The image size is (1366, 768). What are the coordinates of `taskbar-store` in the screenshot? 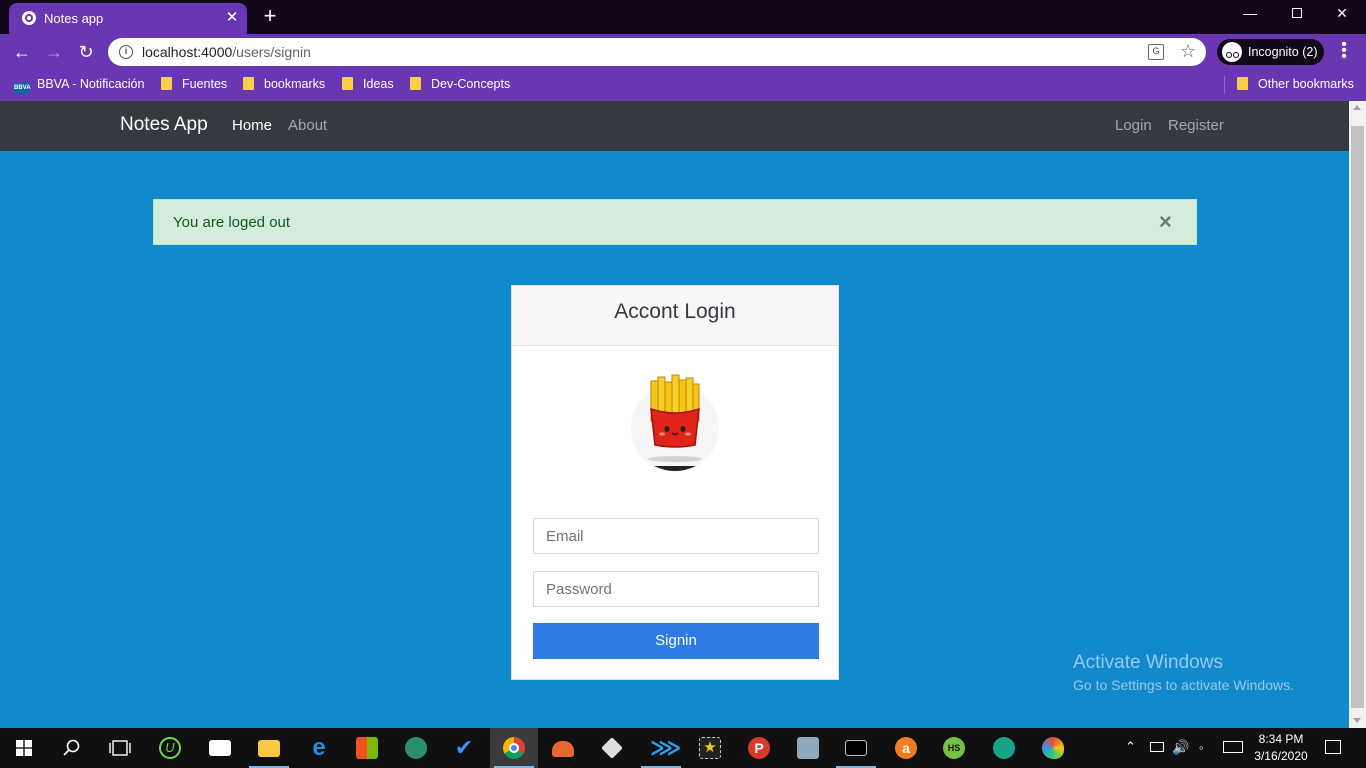 It's located at (367, 748).